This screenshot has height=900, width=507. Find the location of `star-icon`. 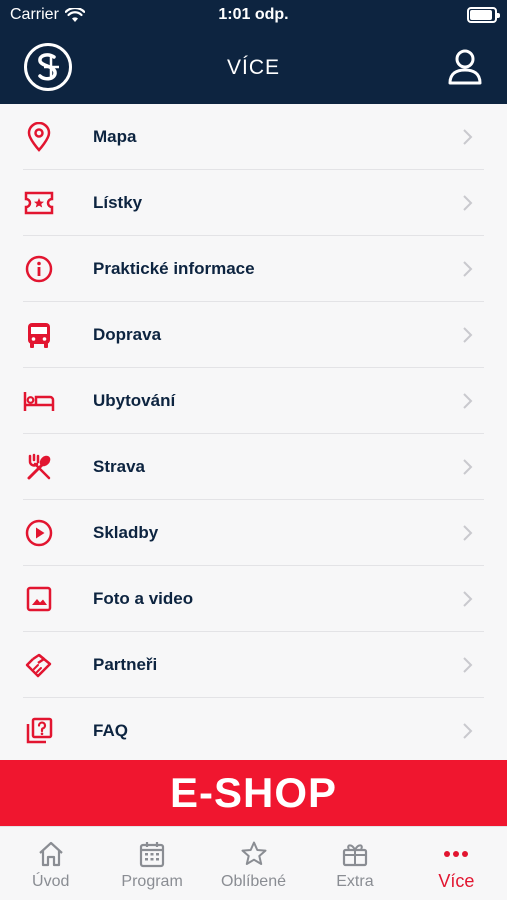

star-icon is located at coordinates (254, 854).